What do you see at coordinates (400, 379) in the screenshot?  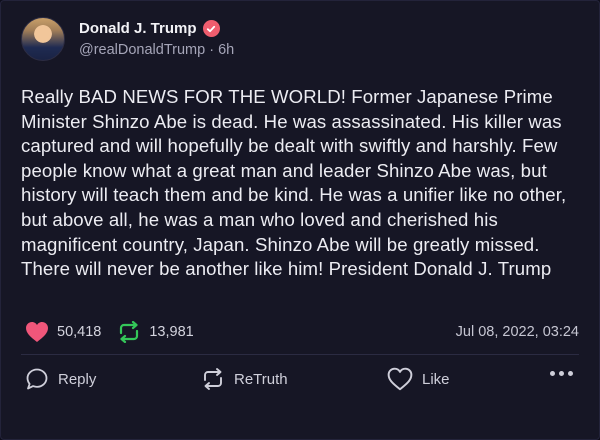 I see `heart-outline-icon` at bounding box center [400, 379].